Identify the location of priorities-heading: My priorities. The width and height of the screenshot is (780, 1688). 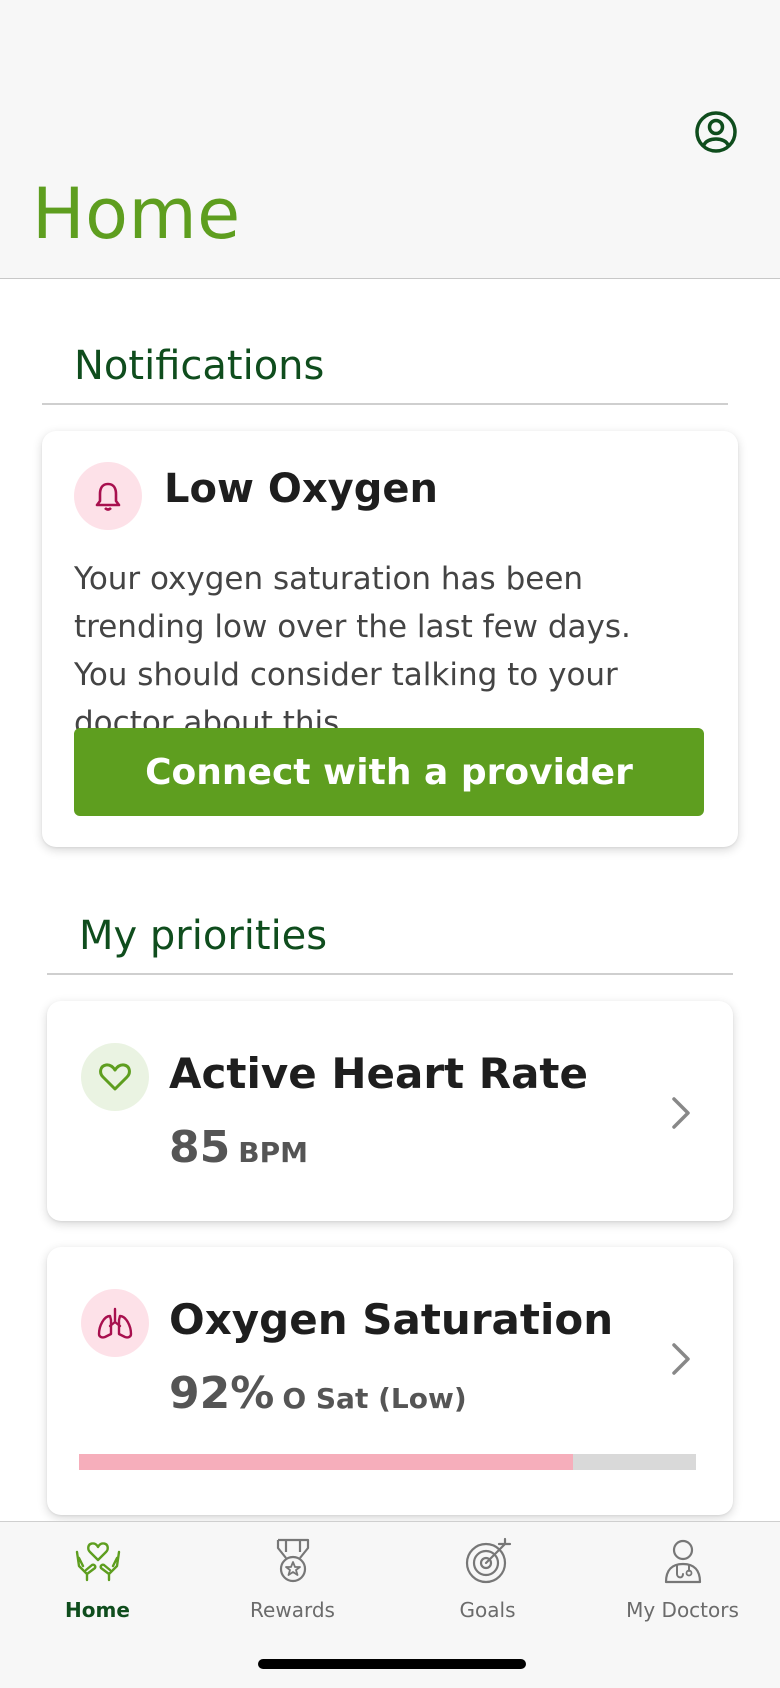
(203, 936).